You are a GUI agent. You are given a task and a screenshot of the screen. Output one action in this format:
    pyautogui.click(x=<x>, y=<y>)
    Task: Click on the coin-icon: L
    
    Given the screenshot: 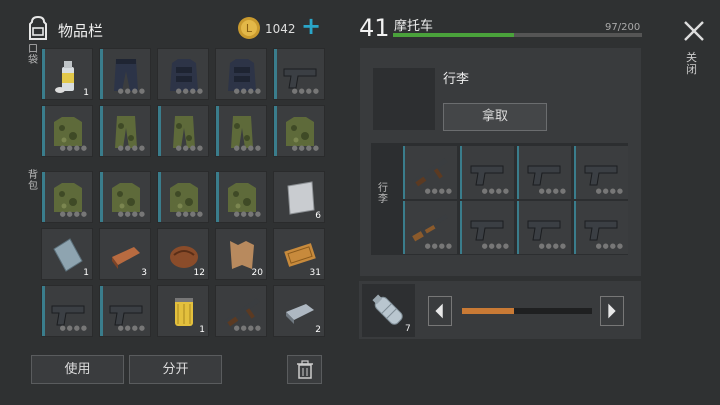 What is the action you would take?
    pyautogui.click(x=249, y=28)
    